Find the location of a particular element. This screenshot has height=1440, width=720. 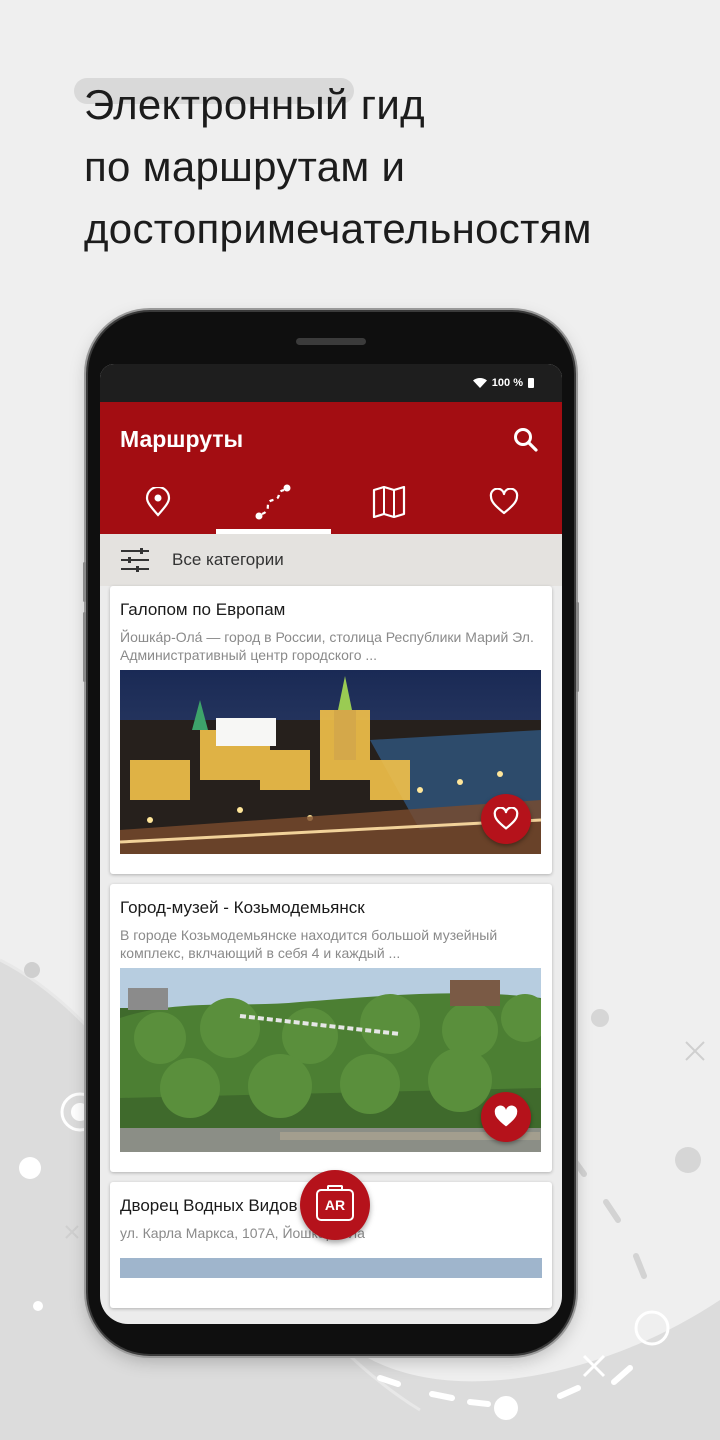

headline-line-1: Электронный гид is located at coordinates (254, 104).